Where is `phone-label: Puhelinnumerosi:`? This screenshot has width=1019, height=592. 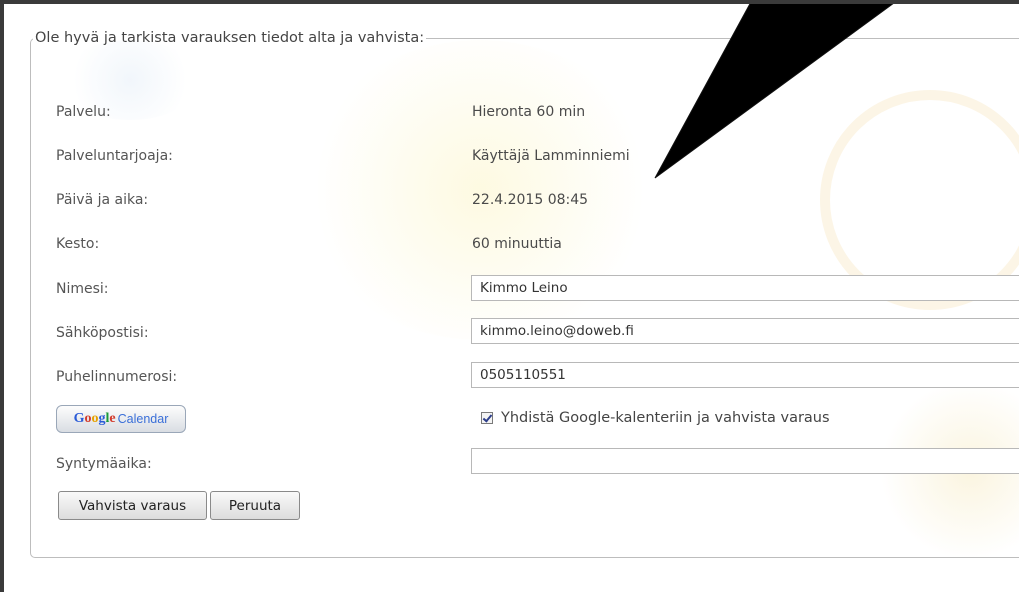 phone-label: Puhelinnumerosi: is located at coordinates (117, 377).